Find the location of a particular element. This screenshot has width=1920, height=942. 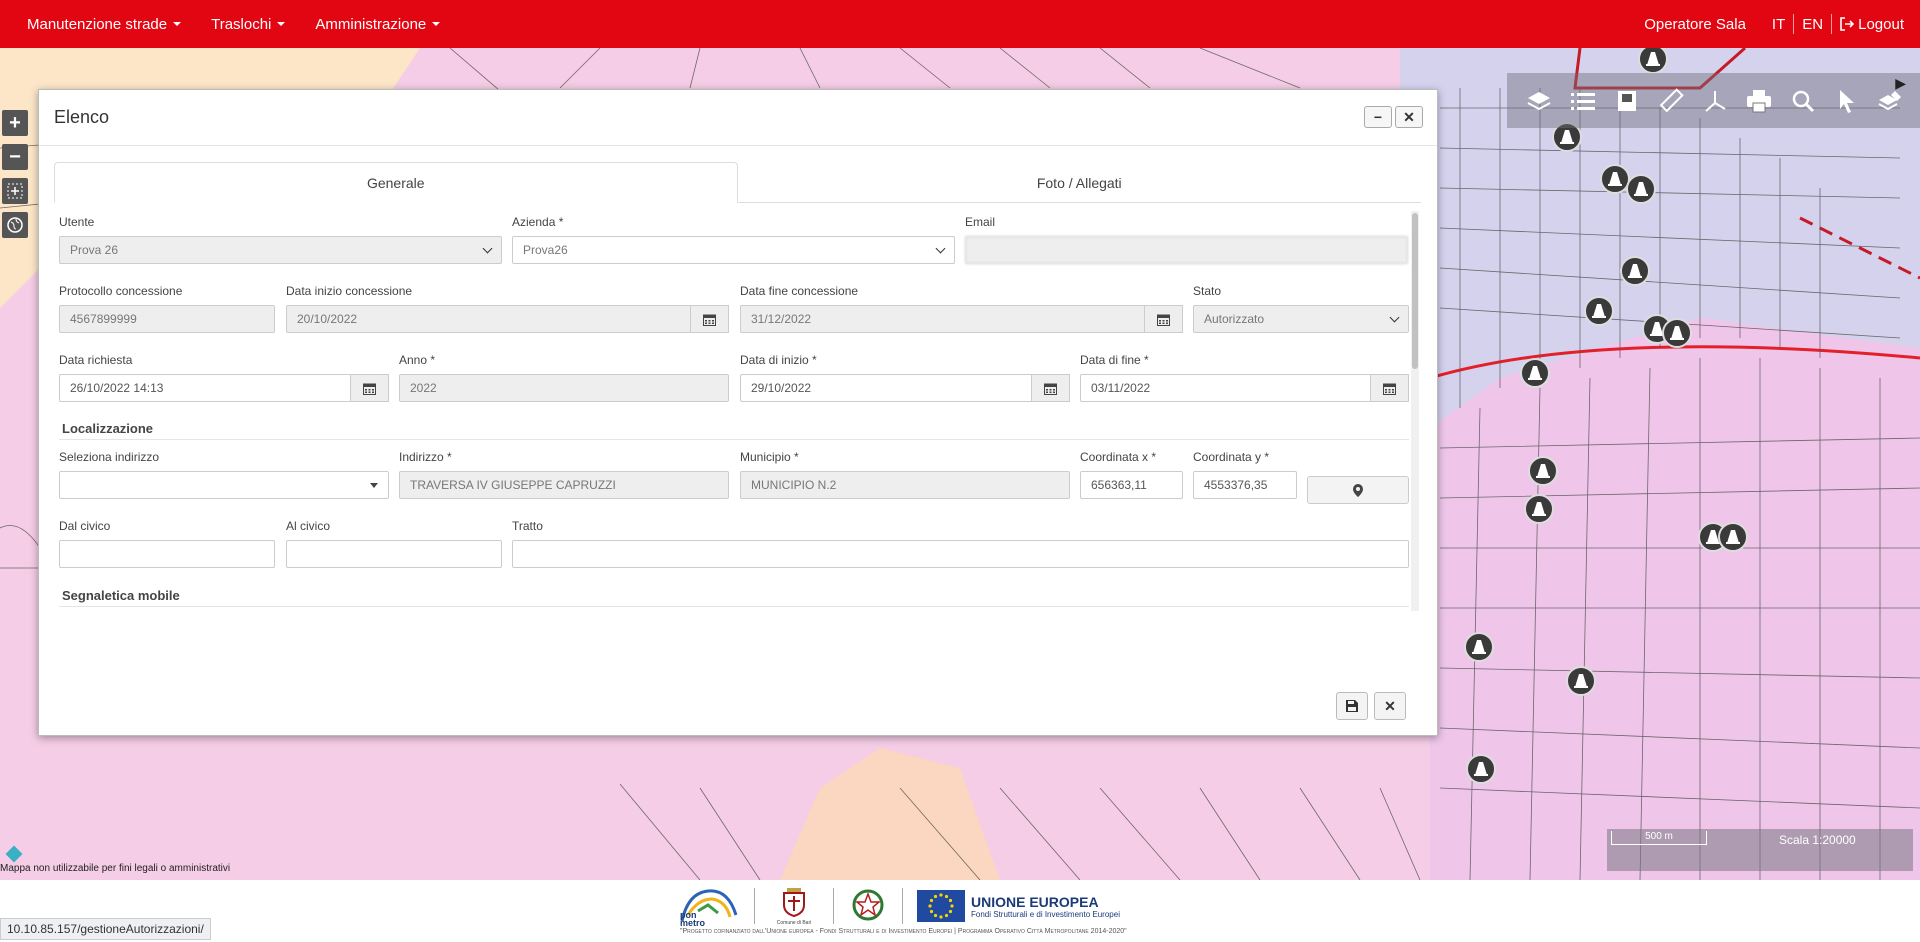

azienda-select: Prova26 is located at coordinates (733, 250).